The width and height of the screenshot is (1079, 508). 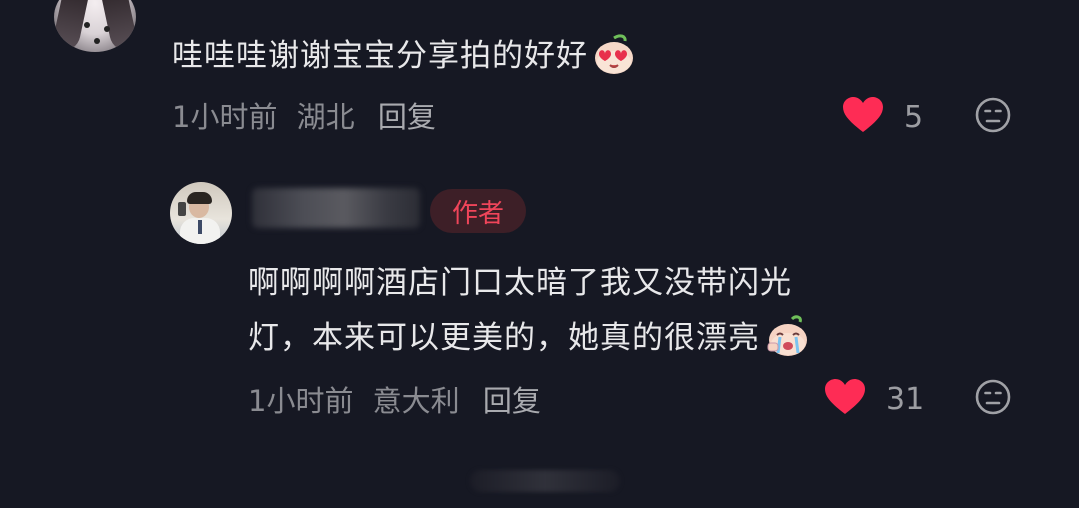 I want to click on like-count: 5, so click(x=914, y=117).